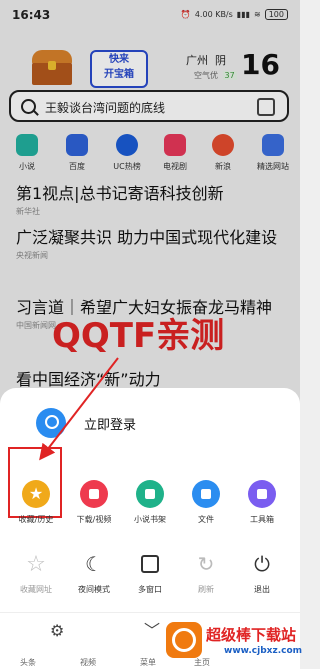  I want to click on nav-headlines: 头条, so click(28, 662).